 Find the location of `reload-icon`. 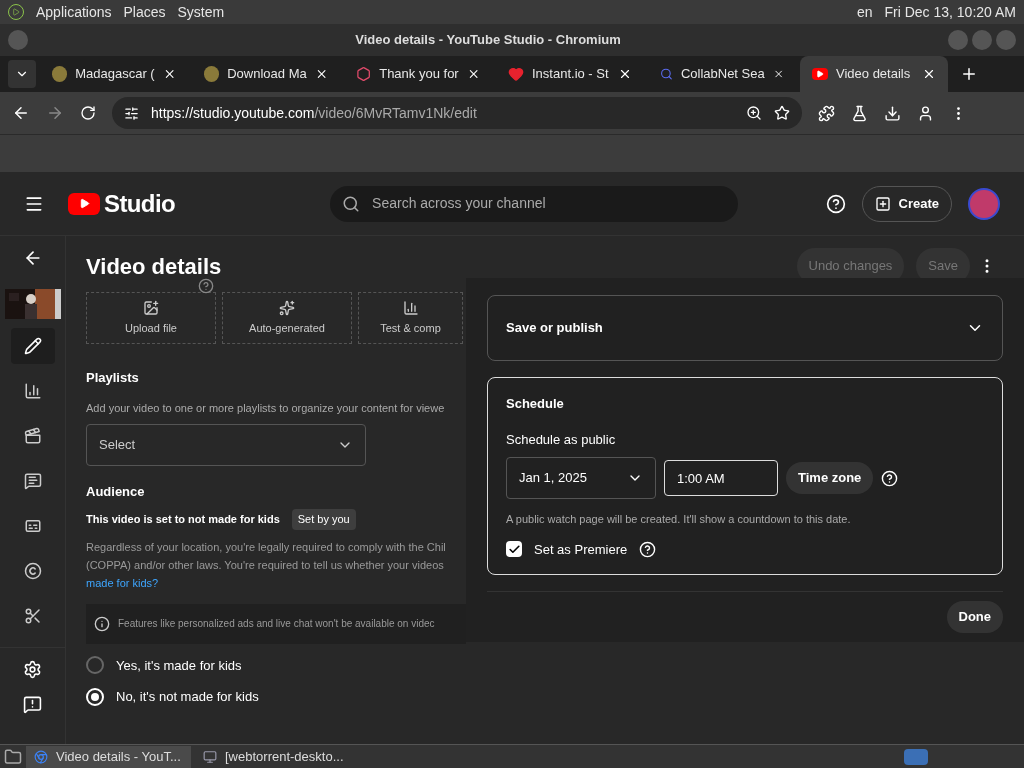

reload-icon is located at coordinates (88, 113).